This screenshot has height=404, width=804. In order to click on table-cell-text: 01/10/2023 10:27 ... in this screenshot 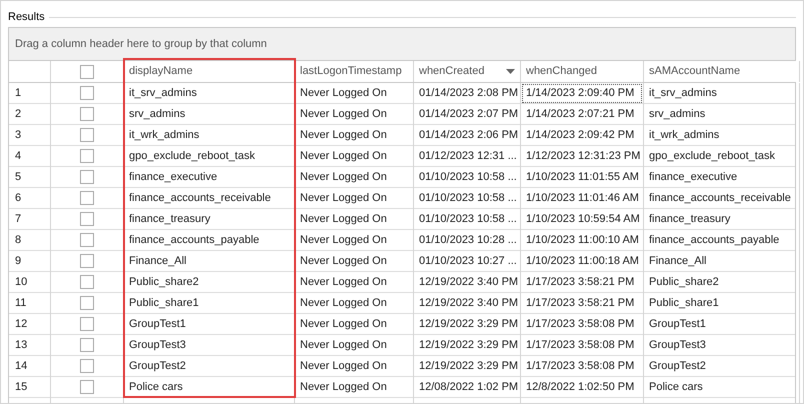, I will do `click(468, 261)`.